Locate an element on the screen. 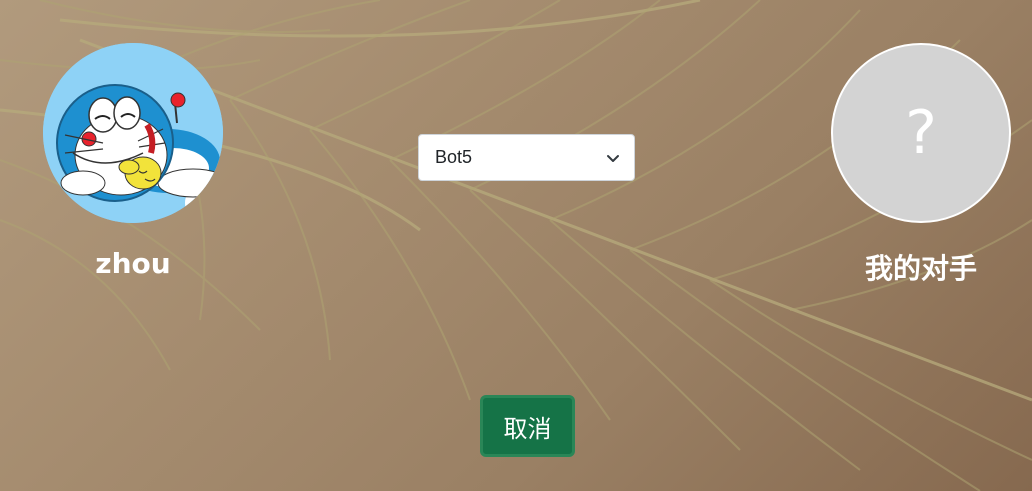 This screenshot has width=1032, height=491. opponent-avatar-placeholder: ? is located at coordinates (921, 133).